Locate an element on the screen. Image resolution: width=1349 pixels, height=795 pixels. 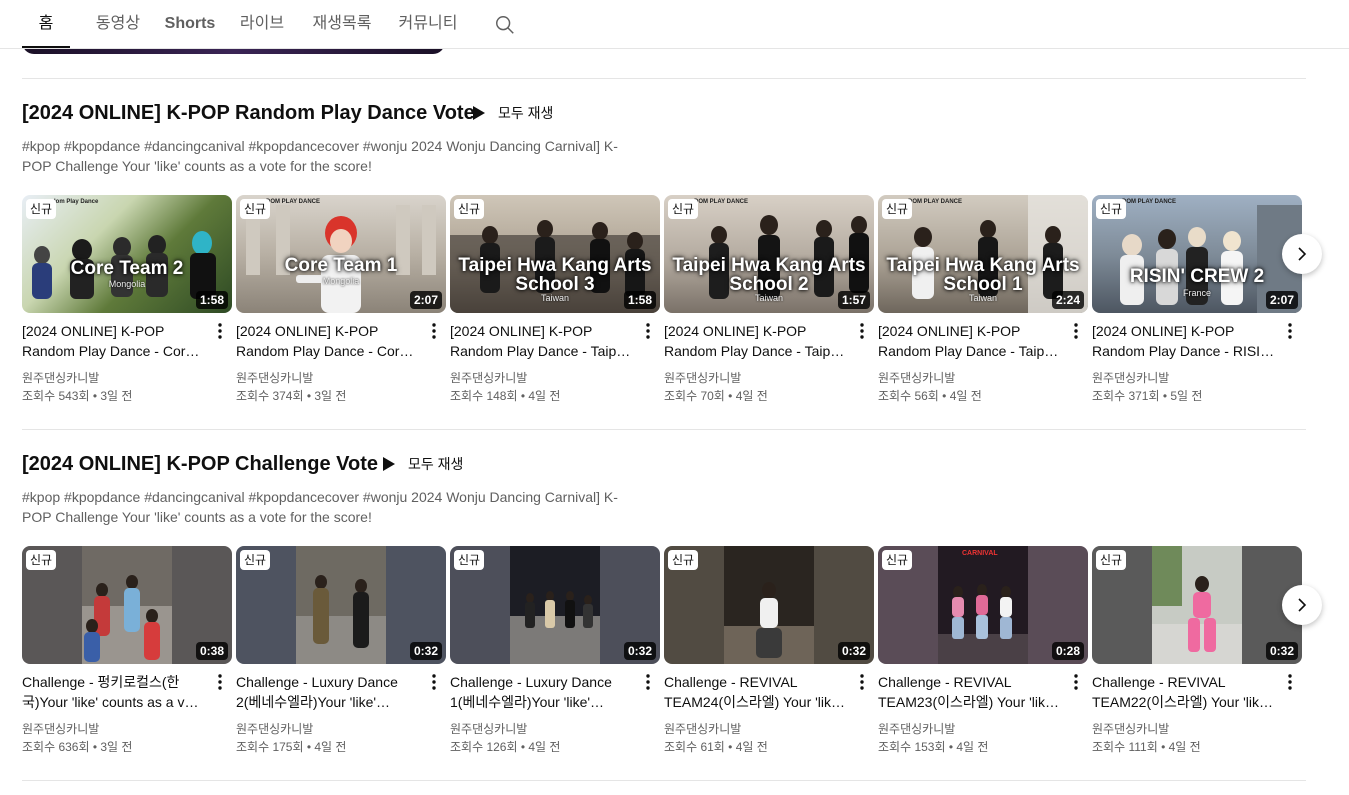
thumbnail-title: Taipei Hwa Kang Arts School 3 is located at coordinates (555, 275).